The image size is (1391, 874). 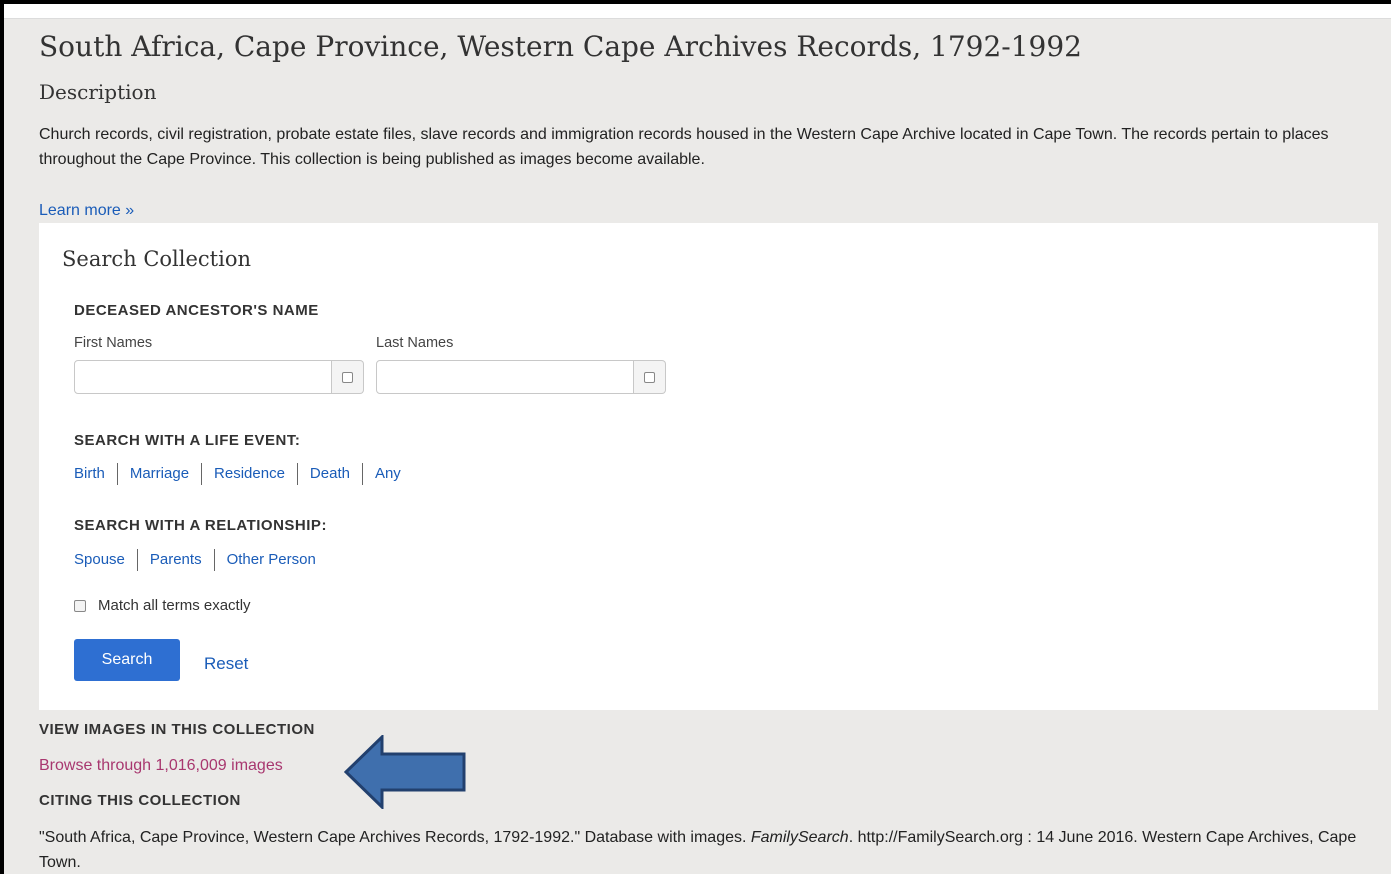 I want to click on citation-source-name: FamilySearch, so click(x=799, y=837).